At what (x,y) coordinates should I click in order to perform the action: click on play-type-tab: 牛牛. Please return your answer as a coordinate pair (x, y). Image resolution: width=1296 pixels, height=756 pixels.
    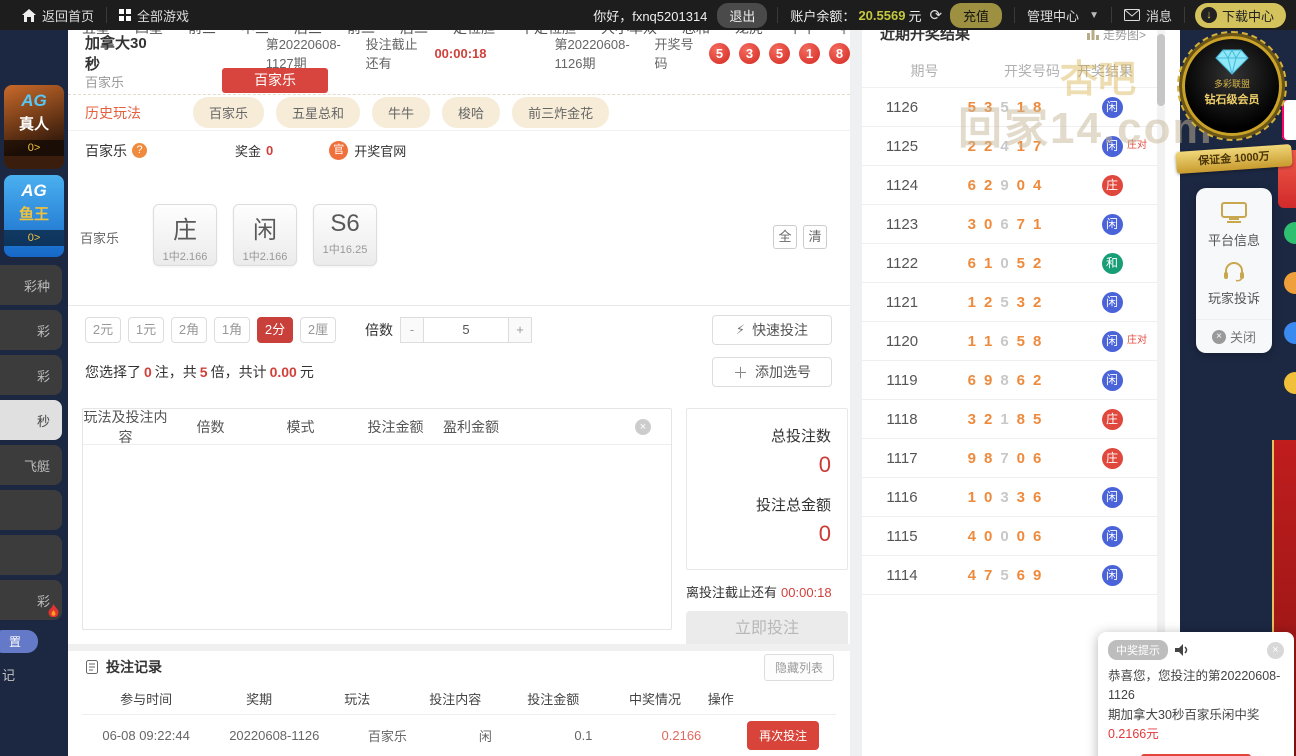
    Looking at the image, I should click on (802, 34).